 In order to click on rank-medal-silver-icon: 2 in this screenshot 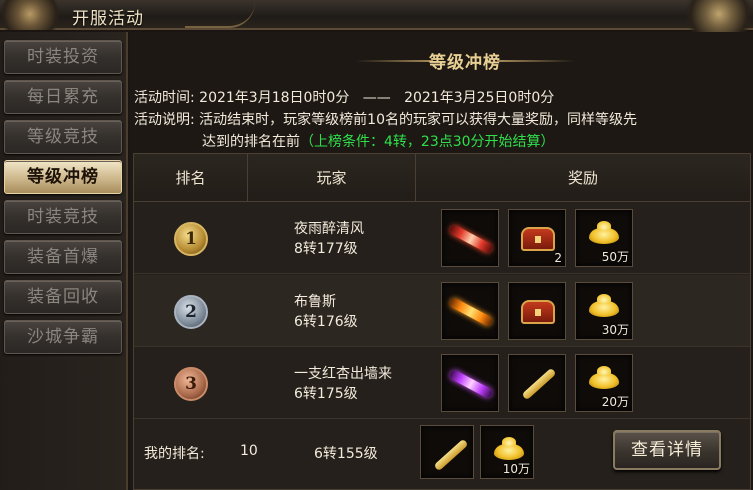, I will do `click(191, 312)`.